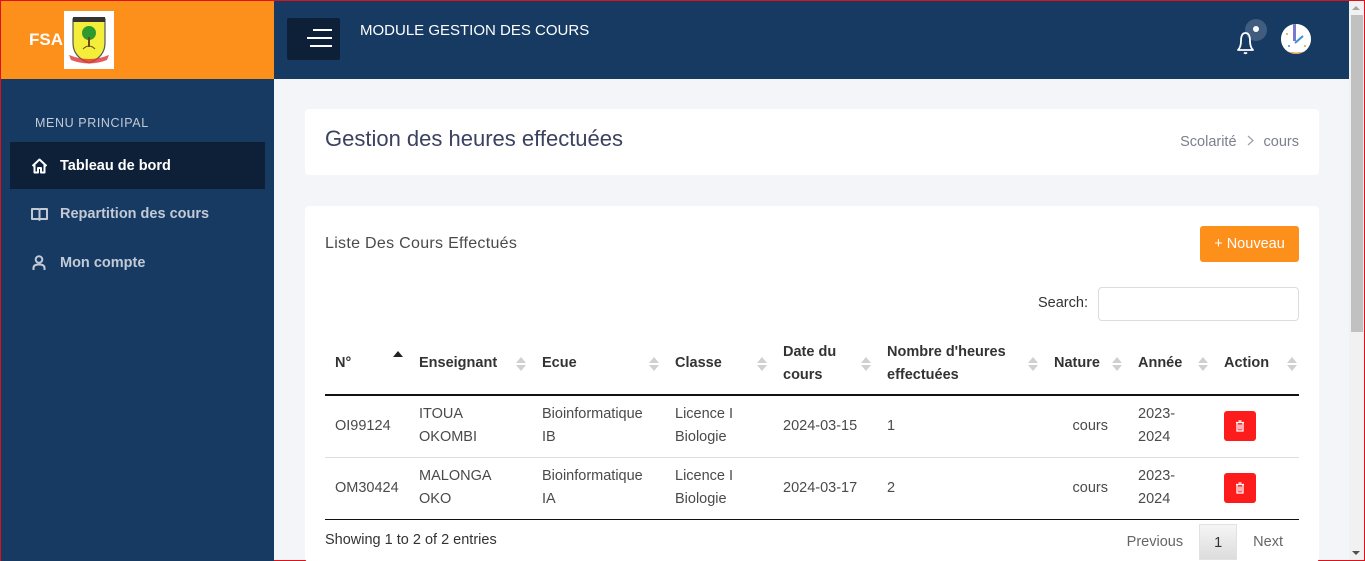  Describe the element at coordinates (960, 488) in the screenshot. I see `cell-heures: 2` at that location.